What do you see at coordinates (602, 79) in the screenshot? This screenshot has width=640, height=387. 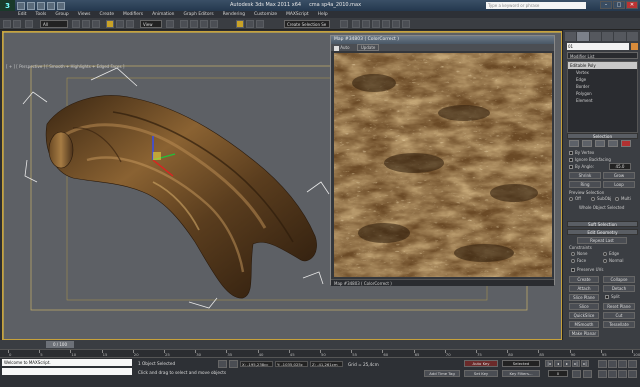 I see `stack-item-edge: Edge` at bounding box center [602, 79].